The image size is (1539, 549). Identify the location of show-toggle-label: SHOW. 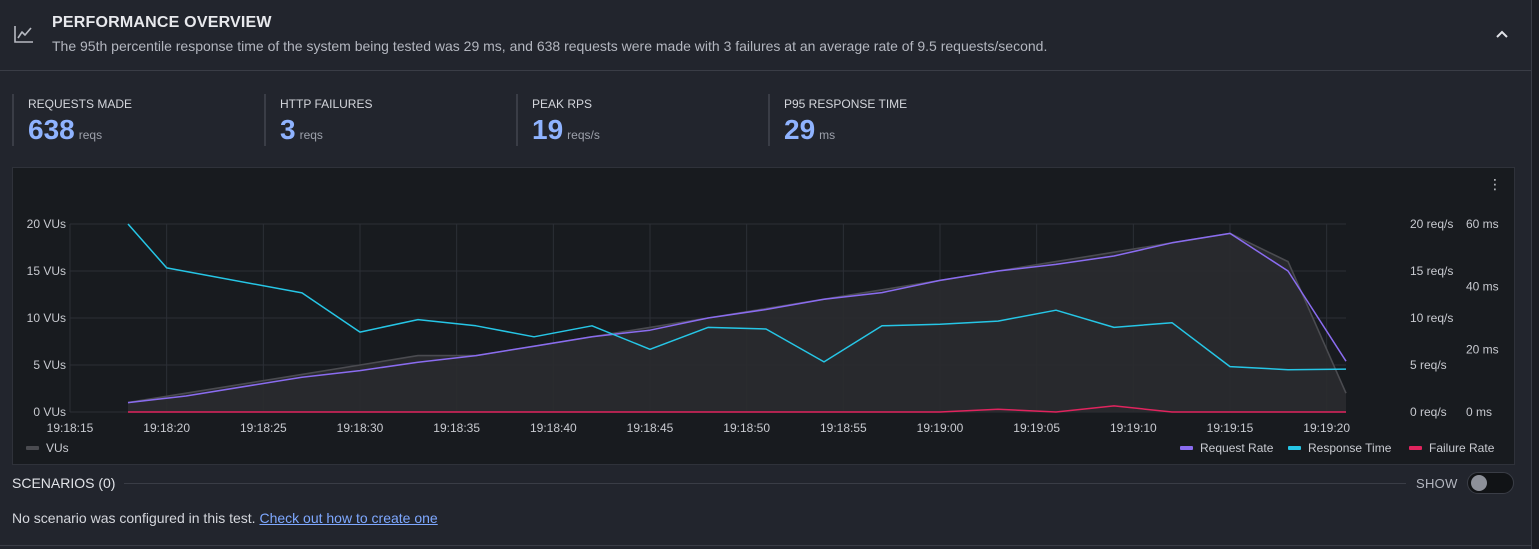
(1437, 483).